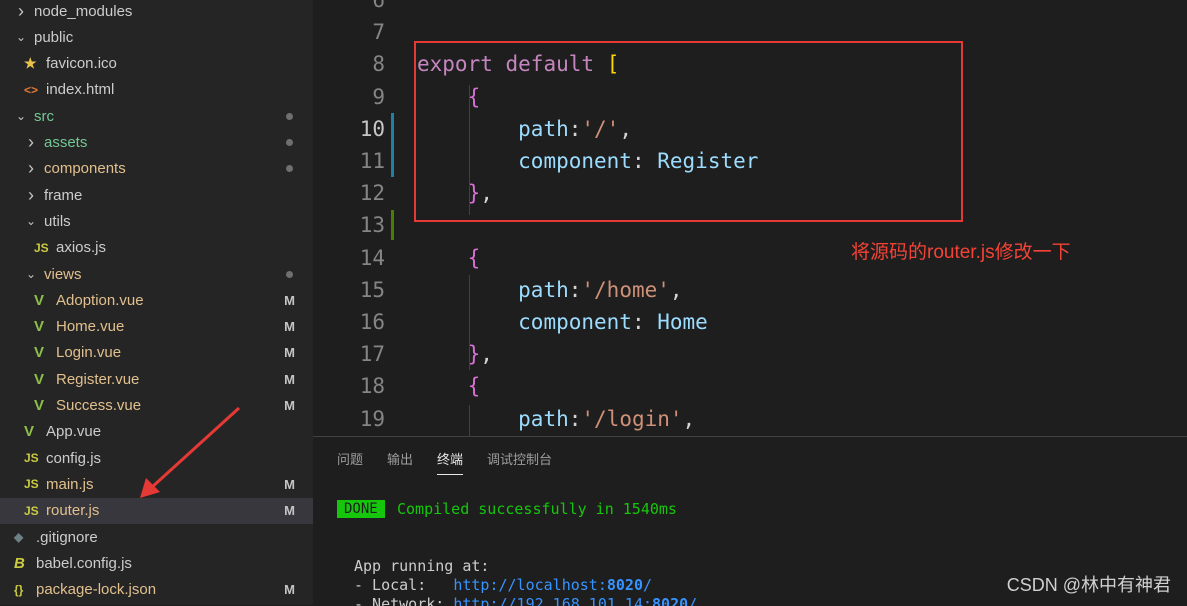  What do you see at coordinates (378, 96) in the screenshot?
I see `line-number: 9` at bounding box center [378, 96].